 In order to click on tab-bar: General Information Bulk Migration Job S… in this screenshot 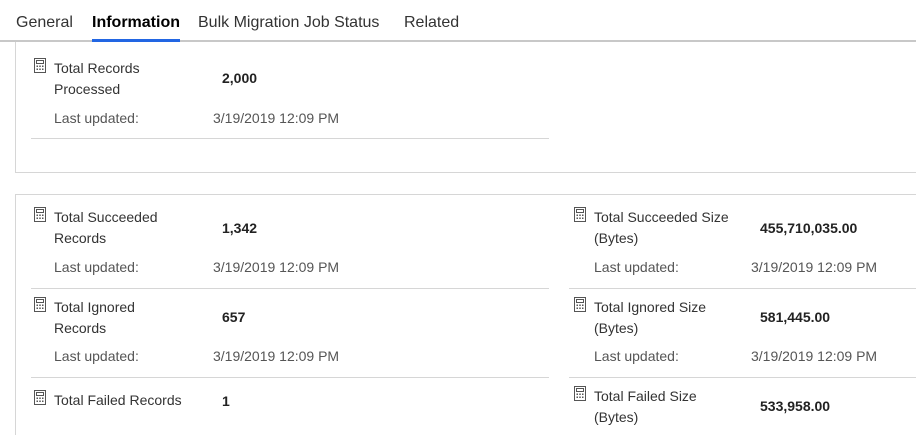, I will do `click(458, 21)`.